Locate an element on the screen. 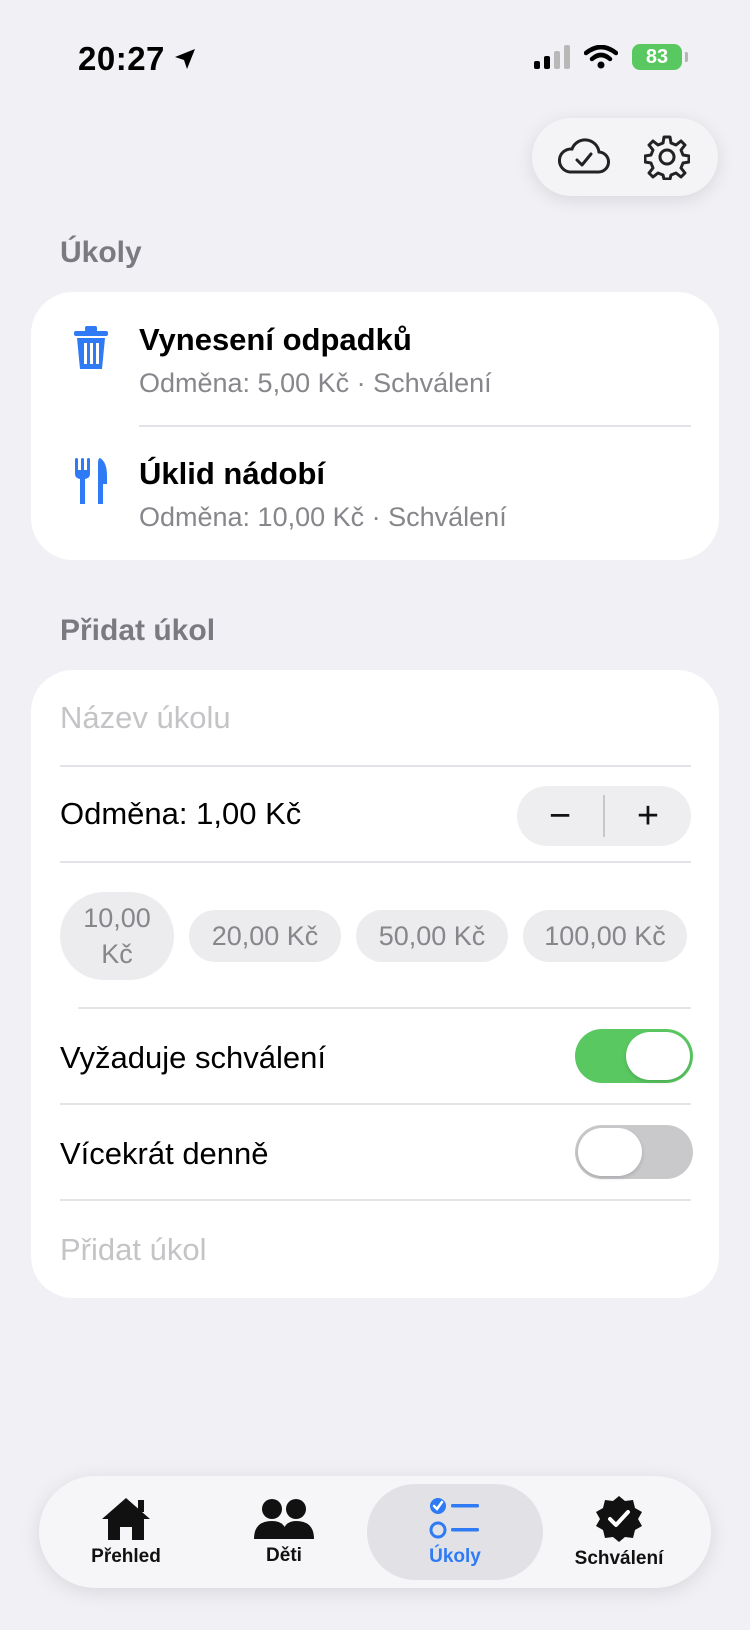 This screenshot has height=1630, width=750. tab-deti: Děti is located at coordinates (284, 1532).